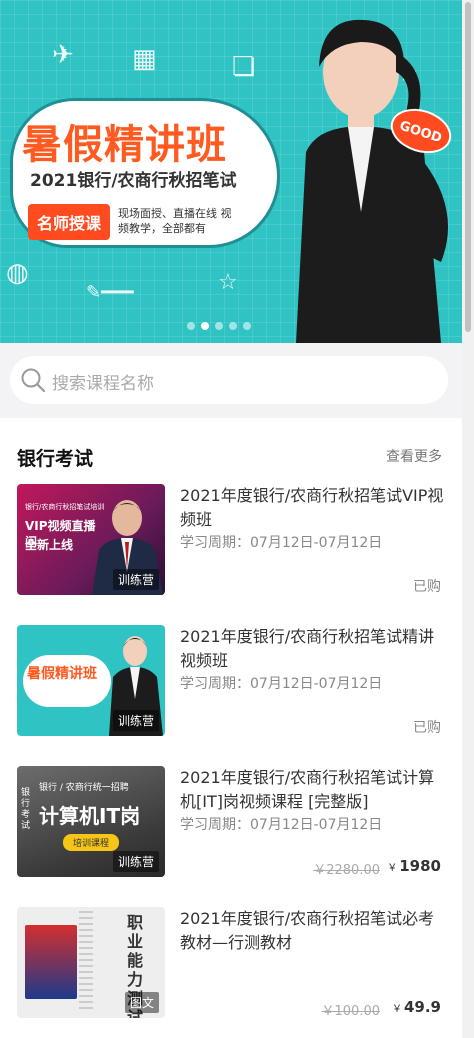 The height and width of the screenshot is (1038, 474). I want to click on page-scrollbar, so click(468, 519).